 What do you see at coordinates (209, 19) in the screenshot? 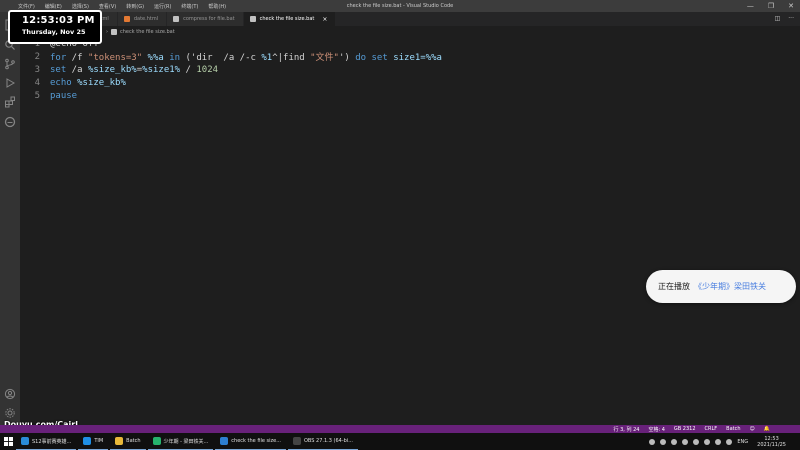
I see `tab-label: compress for file.bat` at bounding box center [209, 19].